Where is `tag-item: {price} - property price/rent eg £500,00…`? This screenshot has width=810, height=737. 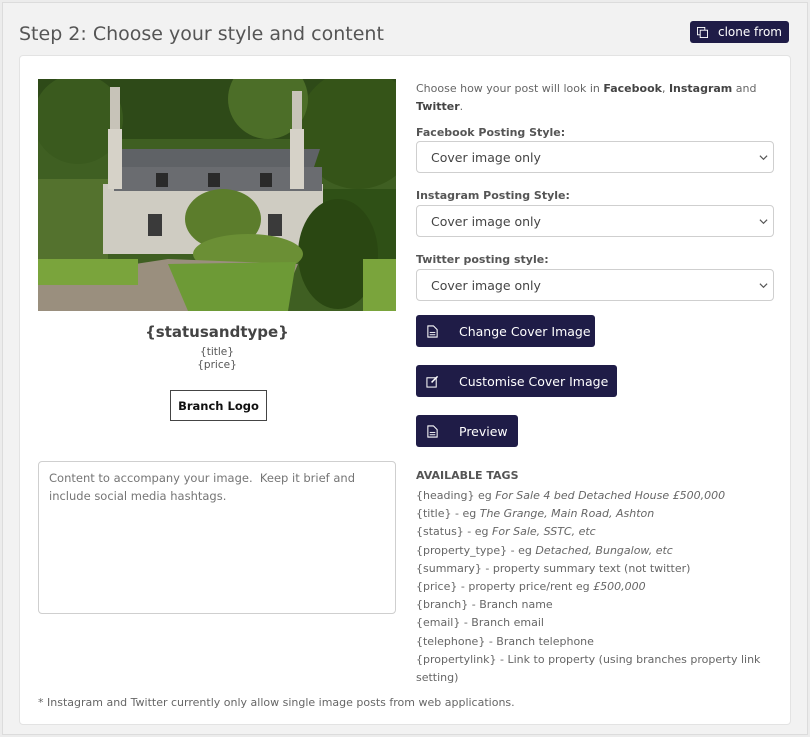
tag-item: {price} - property price/rent eg £500,00… is located at coordinates (531, 587).